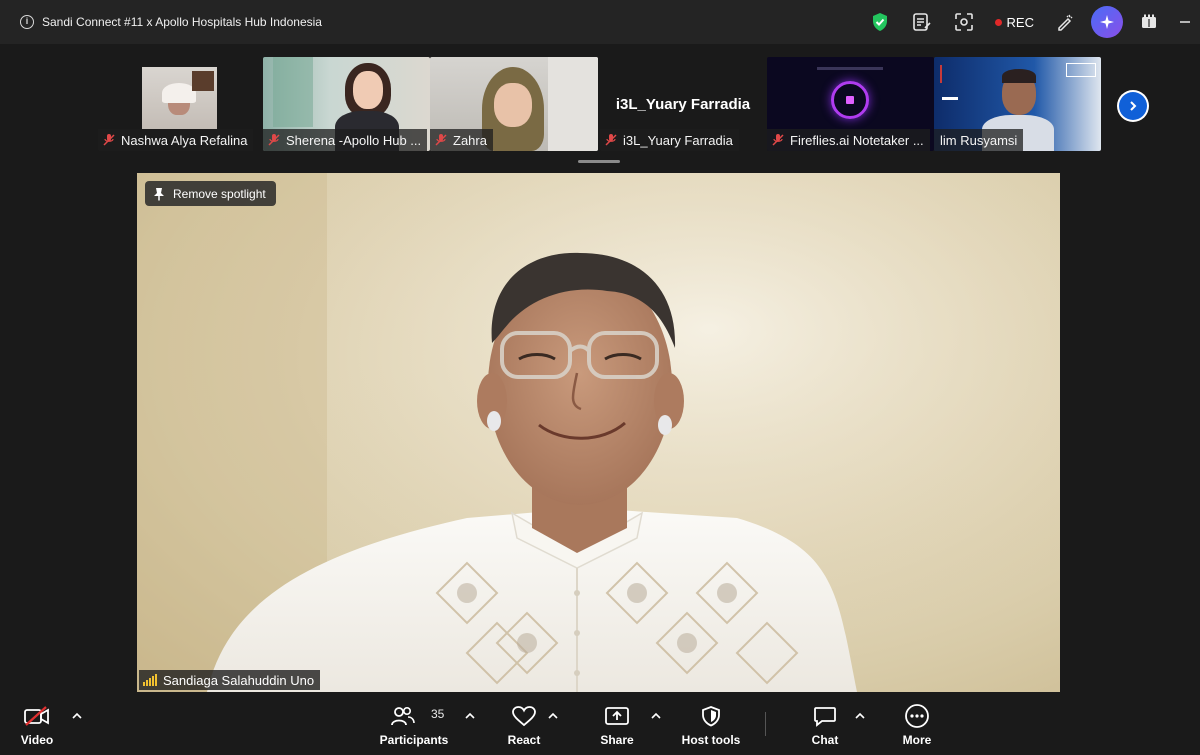 The image size is (1200, 755). Describe the element at coordinates (1020, 22) in the screenshot. I see `rec-label: REC` at that location.